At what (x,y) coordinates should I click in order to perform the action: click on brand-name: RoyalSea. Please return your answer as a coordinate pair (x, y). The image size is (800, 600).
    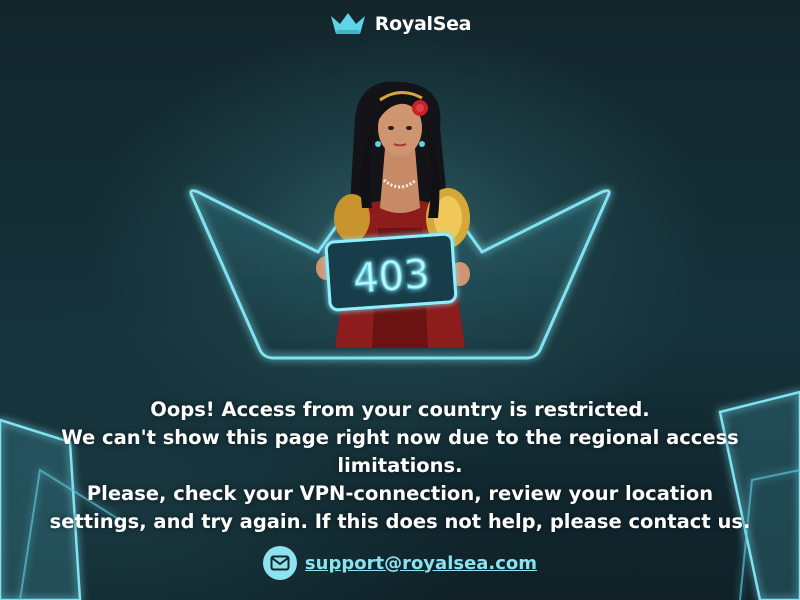
    Looking at the image, I should click on (423, 24).